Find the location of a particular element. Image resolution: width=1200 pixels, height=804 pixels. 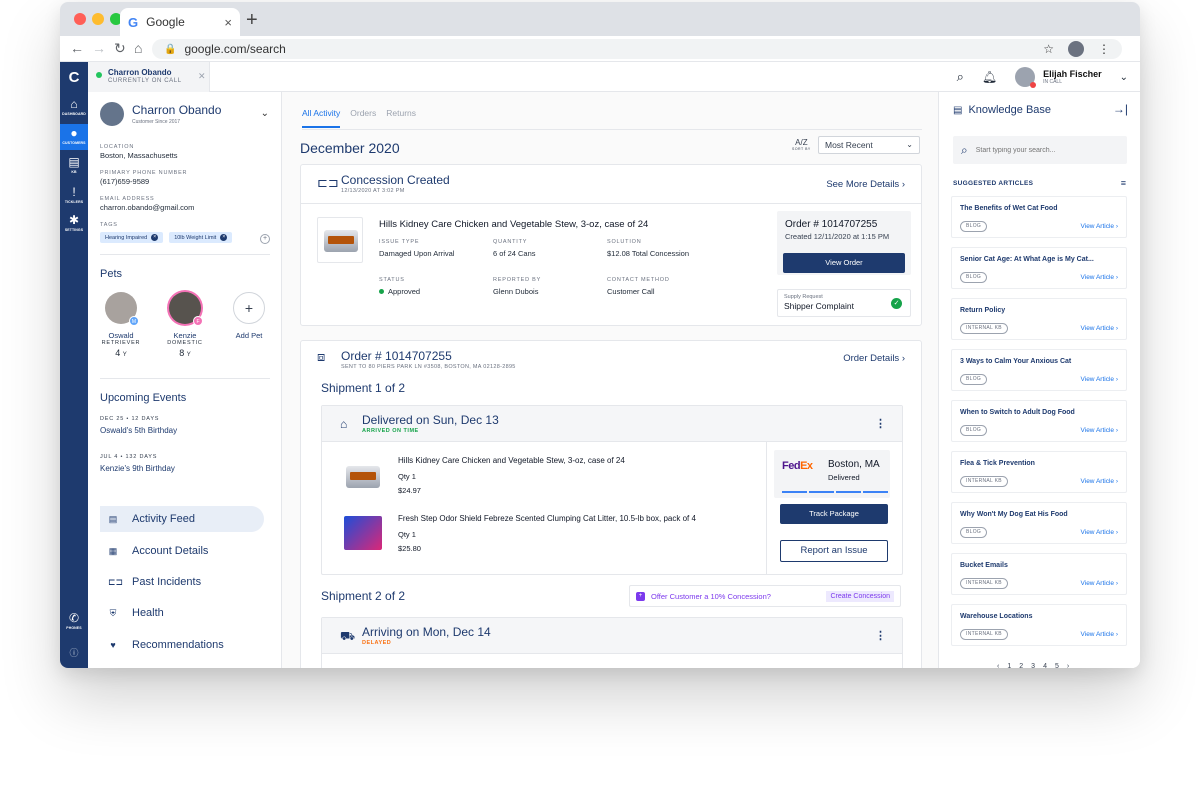

rail-item-dashboard: ⌂ DASHBOARD is located at coordinates (74, 107).